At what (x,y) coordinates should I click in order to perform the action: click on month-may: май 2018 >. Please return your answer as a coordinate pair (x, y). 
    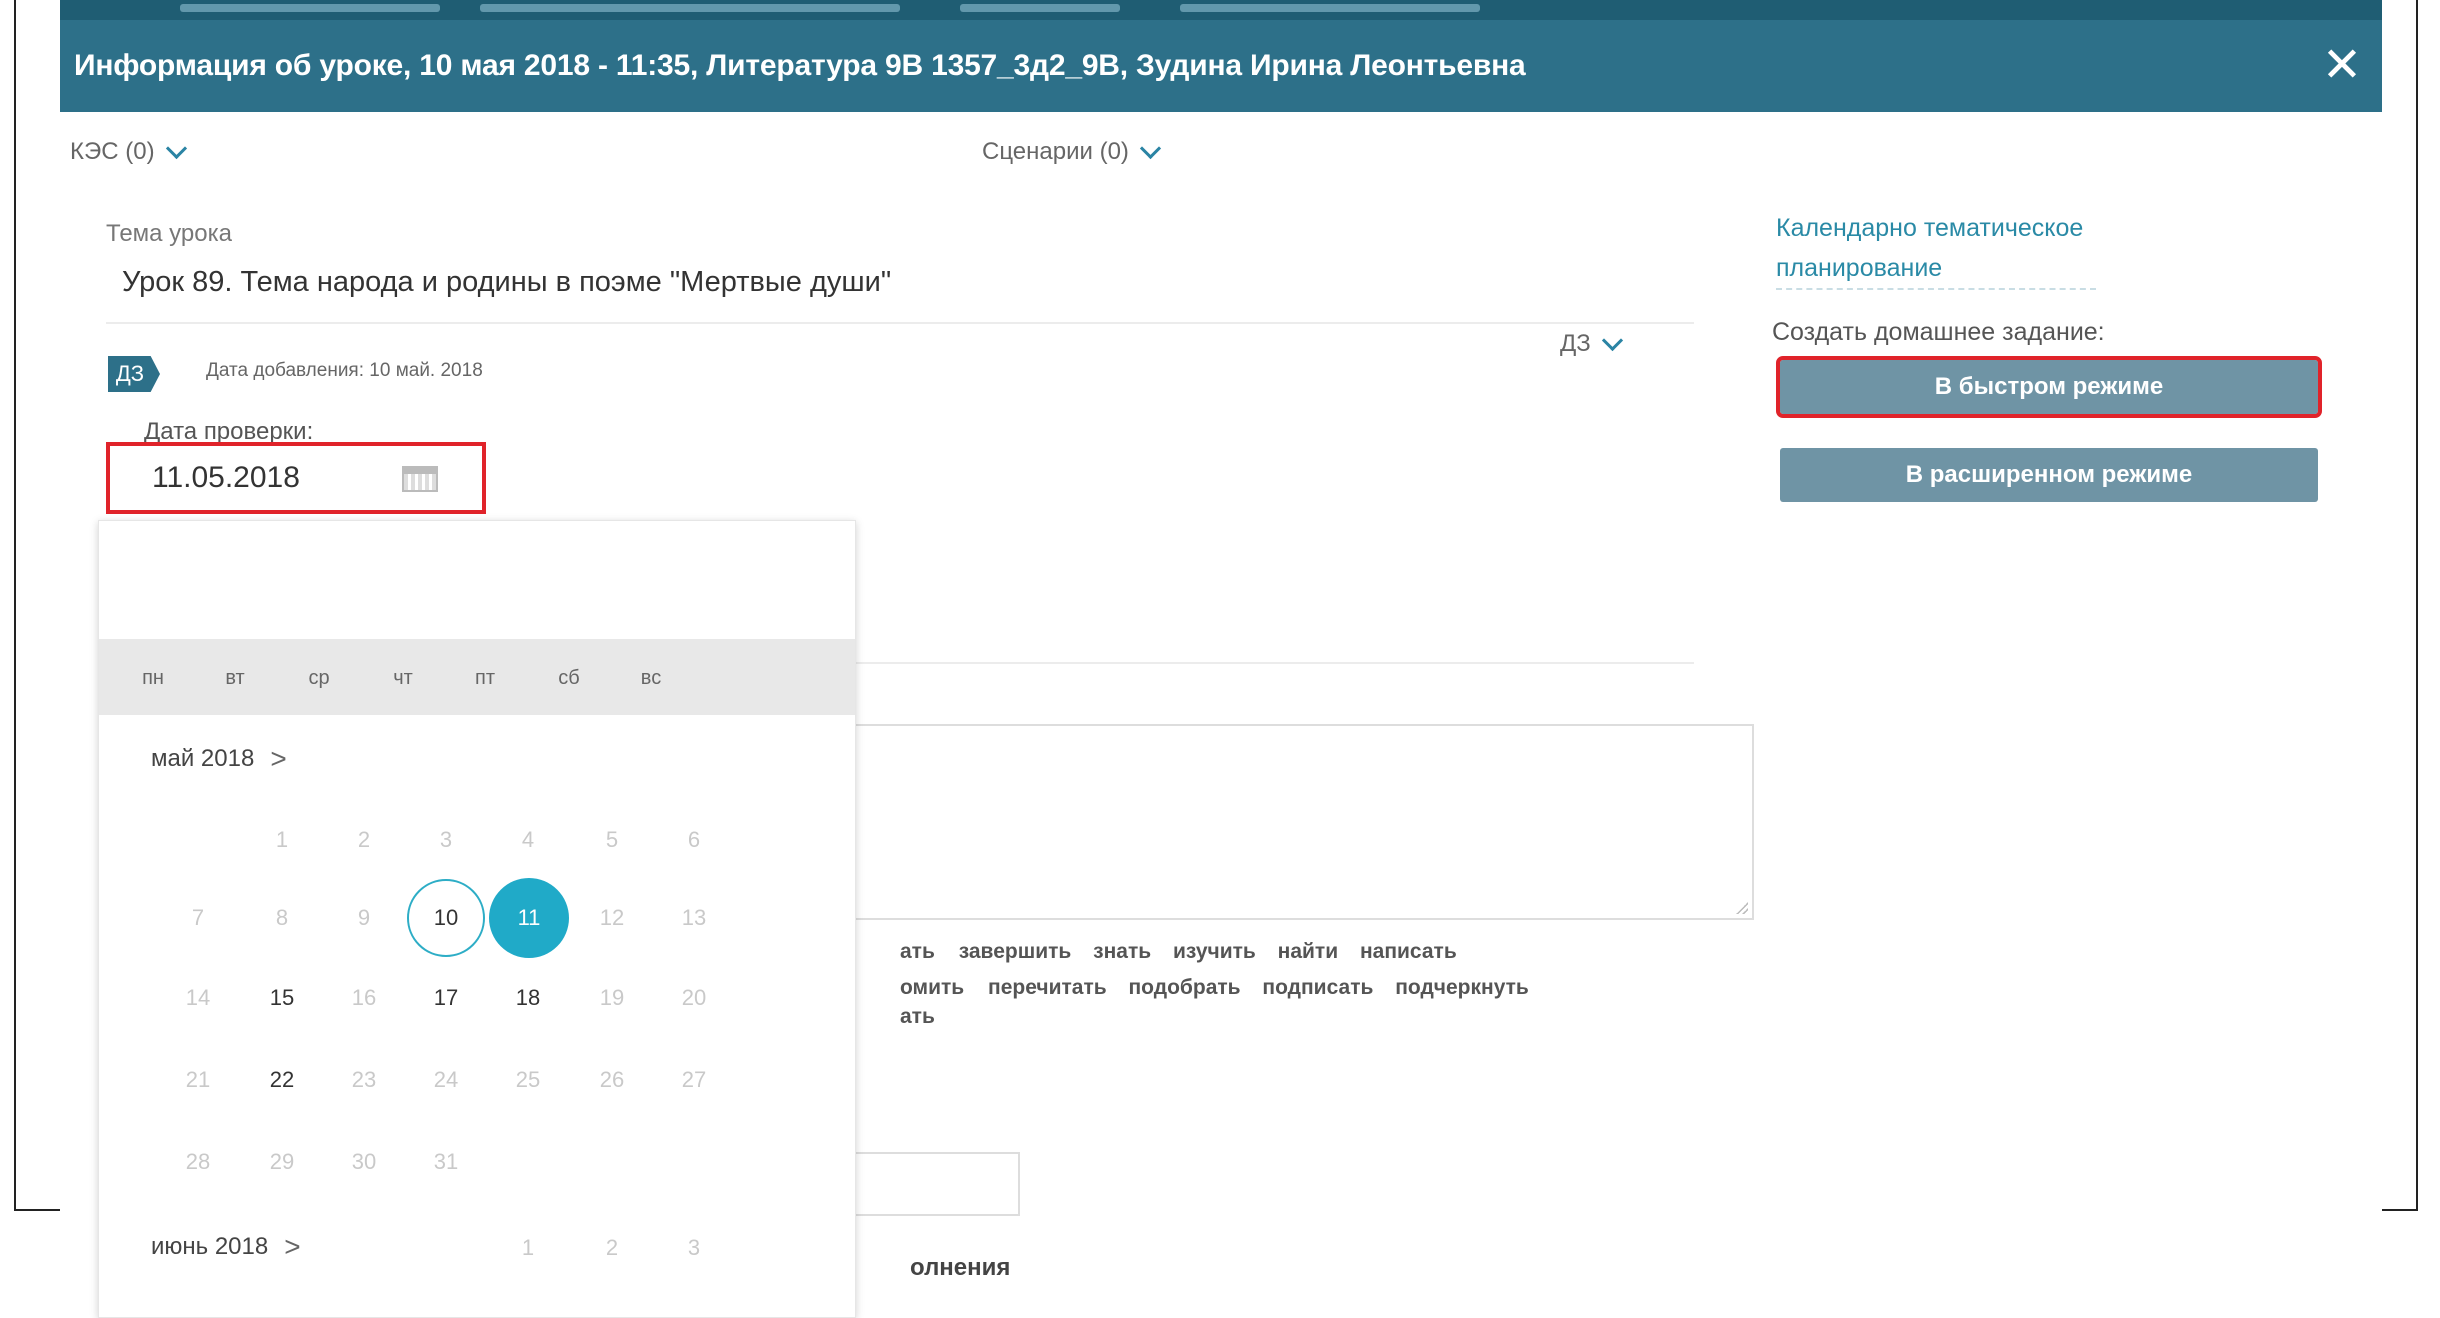
    Looking at the image, I should click on (219, 759).